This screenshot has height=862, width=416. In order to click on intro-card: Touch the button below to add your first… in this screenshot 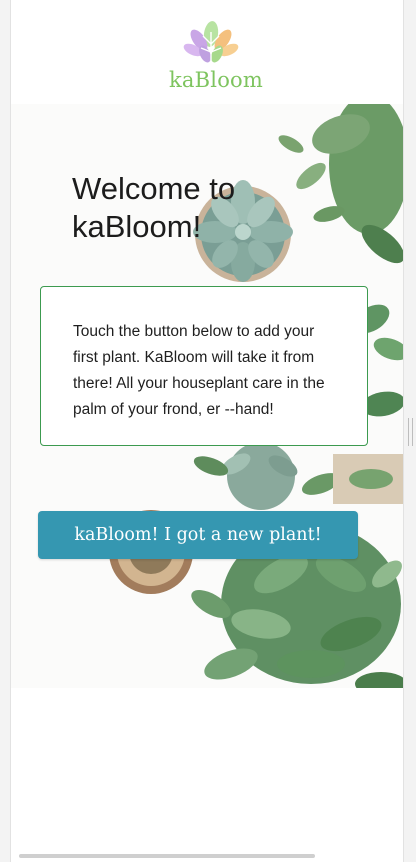, I will do `click(204, 366)`.